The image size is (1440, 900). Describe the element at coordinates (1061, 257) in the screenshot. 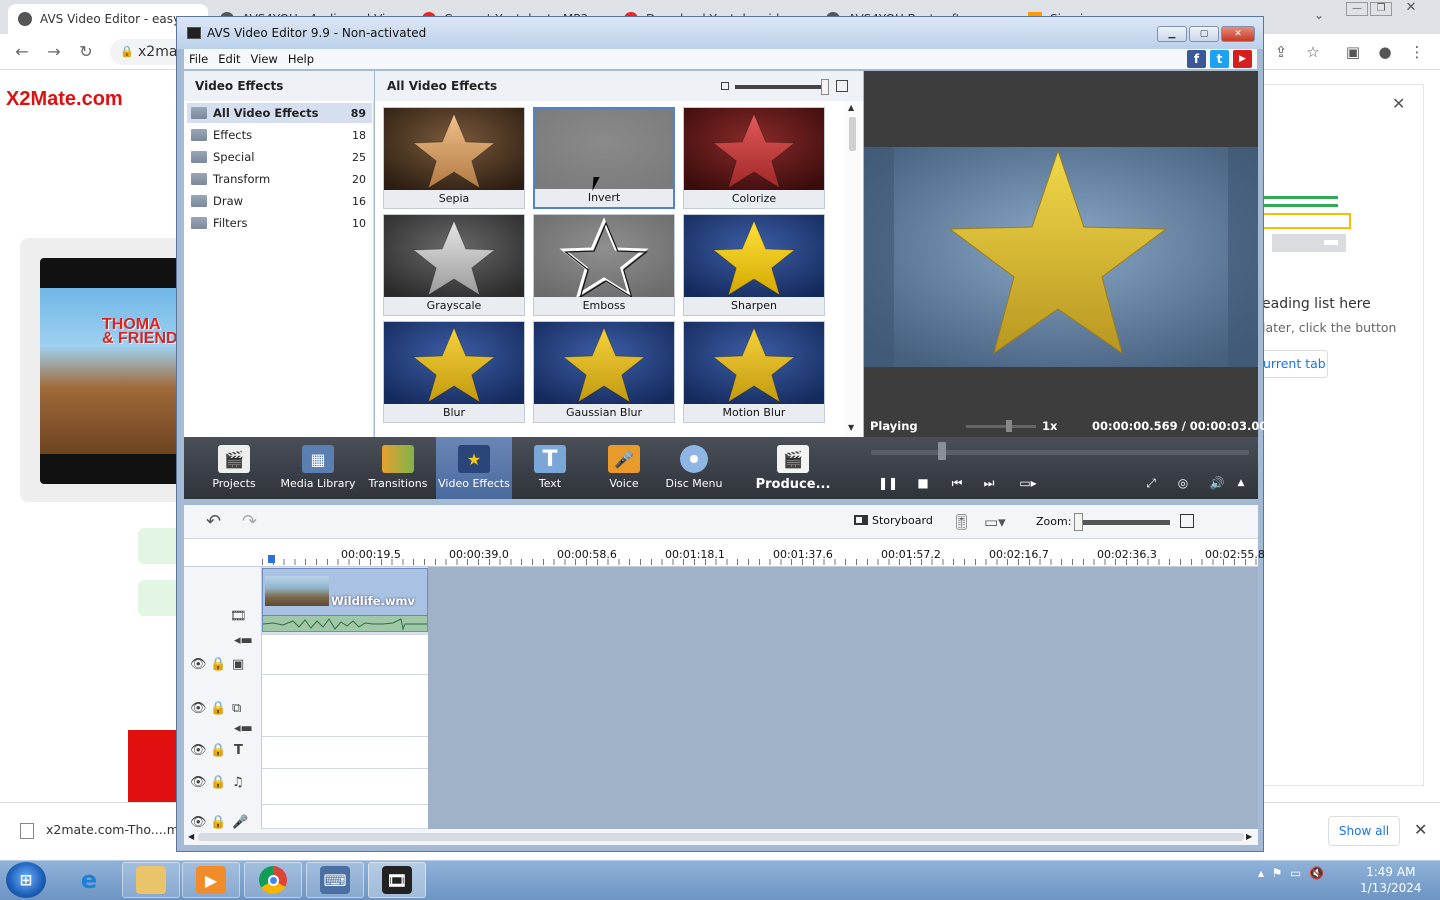

I see `preview-video` at that location.